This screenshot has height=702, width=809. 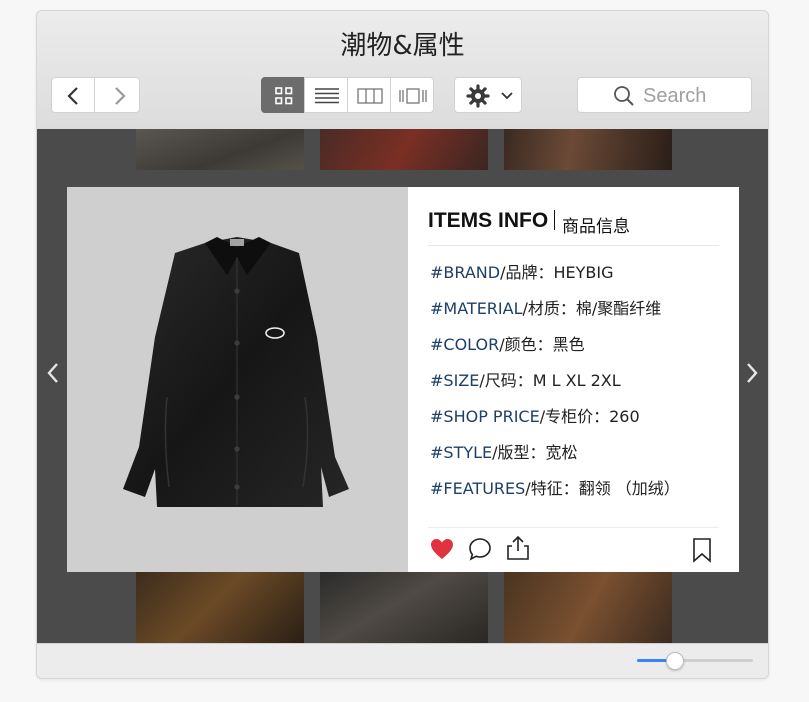 I want to click on attribute-tag: #SIZE, so click(x=454, y=380).